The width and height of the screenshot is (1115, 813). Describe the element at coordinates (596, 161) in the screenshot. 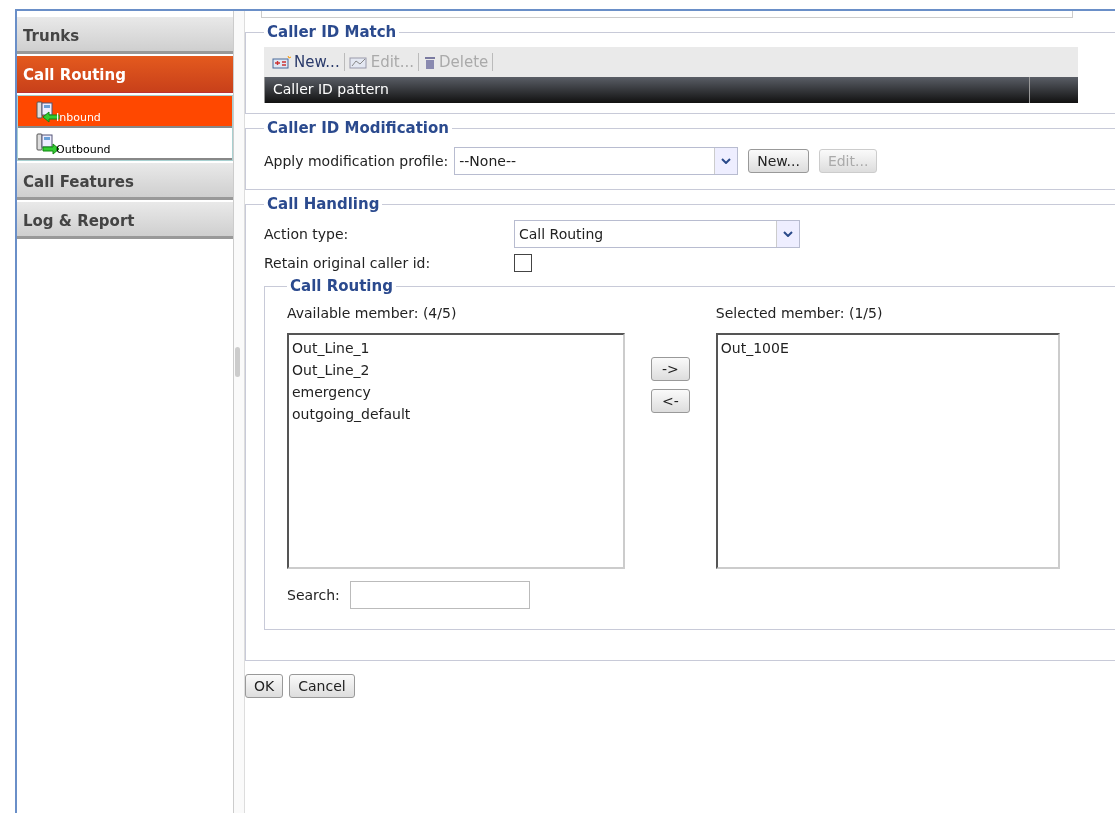

I see `profile-dropdown: --None--` at that location.